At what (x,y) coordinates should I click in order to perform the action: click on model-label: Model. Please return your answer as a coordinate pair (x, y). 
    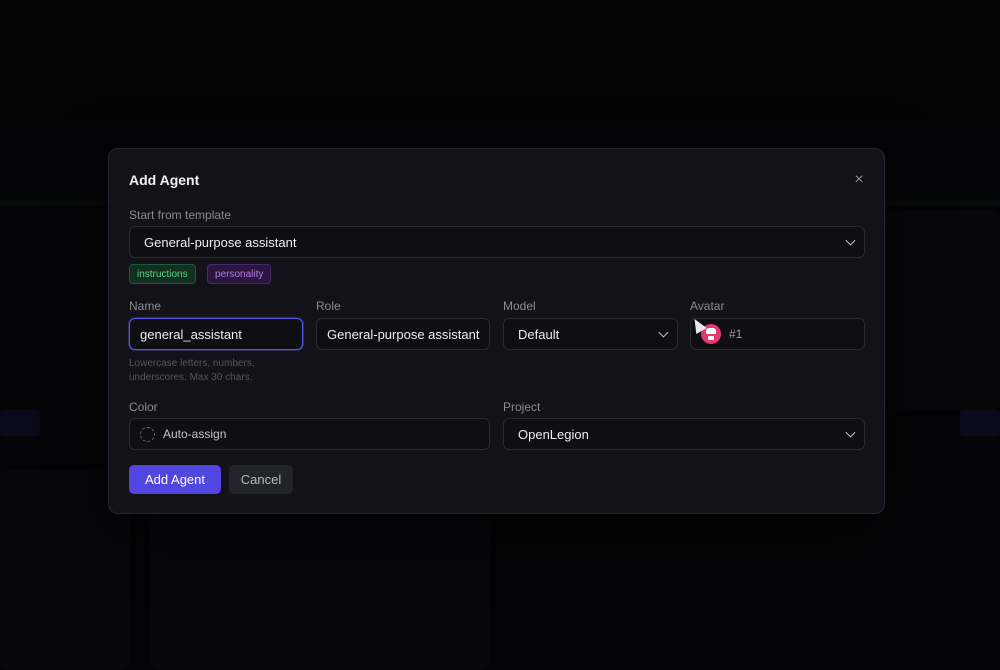
    Looking at the image, I should click on (519, 306).